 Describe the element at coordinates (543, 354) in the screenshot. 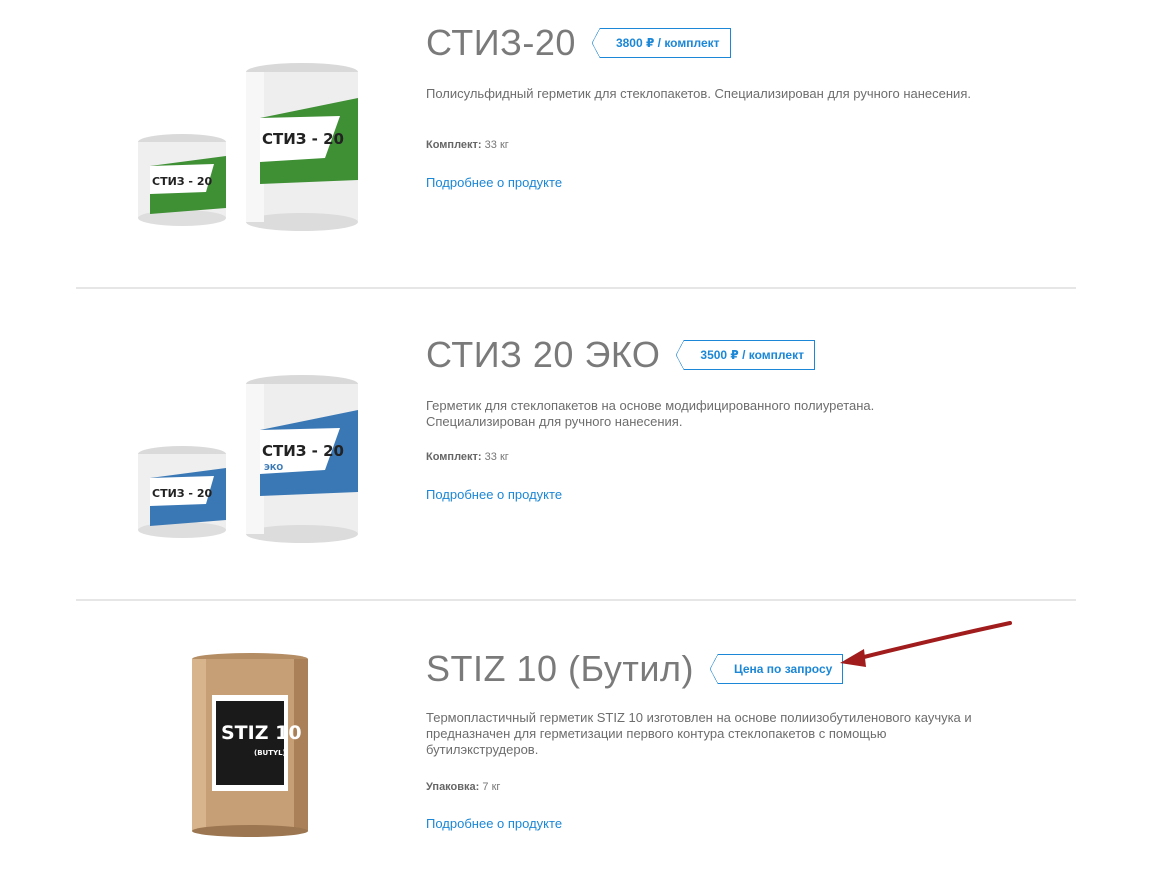

I see `product-title: СТИЗ 20 ЭКО` at that location.